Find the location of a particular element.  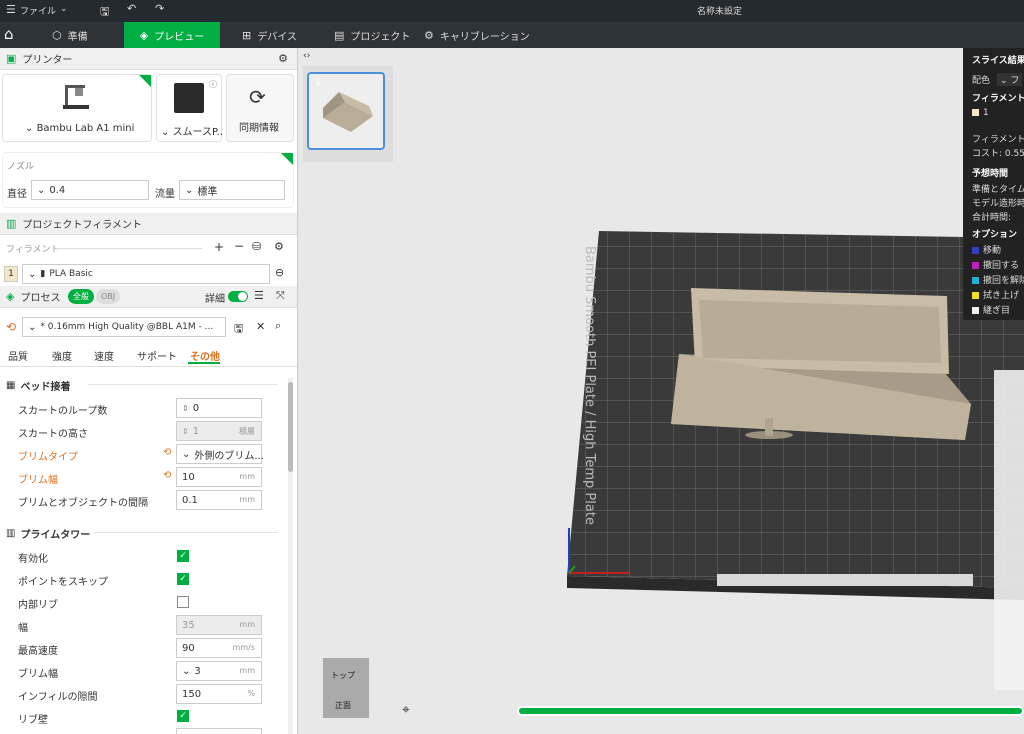

layer-progress-bar is located at coordinates (770, 711).